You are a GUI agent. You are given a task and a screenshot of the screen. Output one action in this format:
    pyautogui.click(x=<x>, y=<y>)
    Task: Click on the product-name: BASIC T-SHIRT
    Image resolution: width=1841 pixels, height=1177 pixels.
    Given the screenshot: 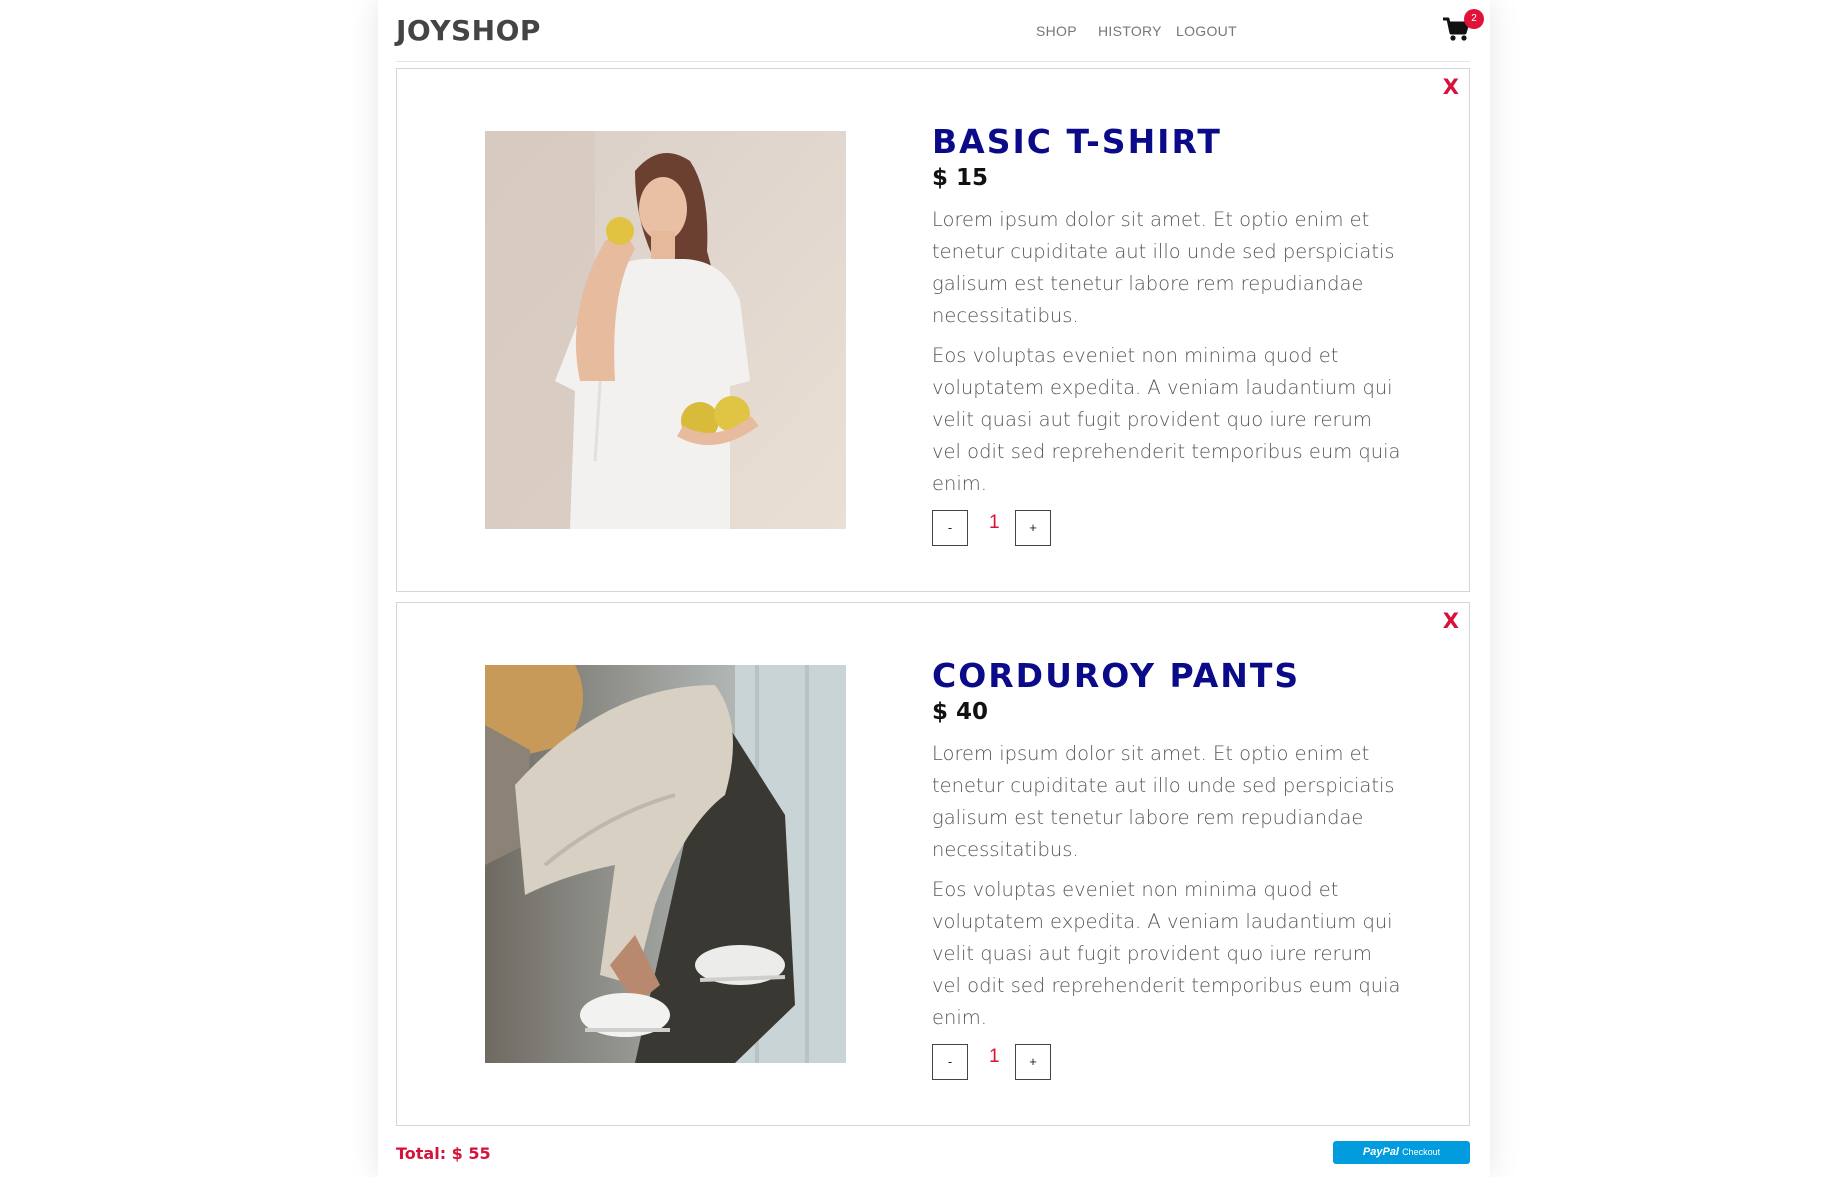 What is the action you would take?
    pyautogui.click(x=1167, y=142)
    